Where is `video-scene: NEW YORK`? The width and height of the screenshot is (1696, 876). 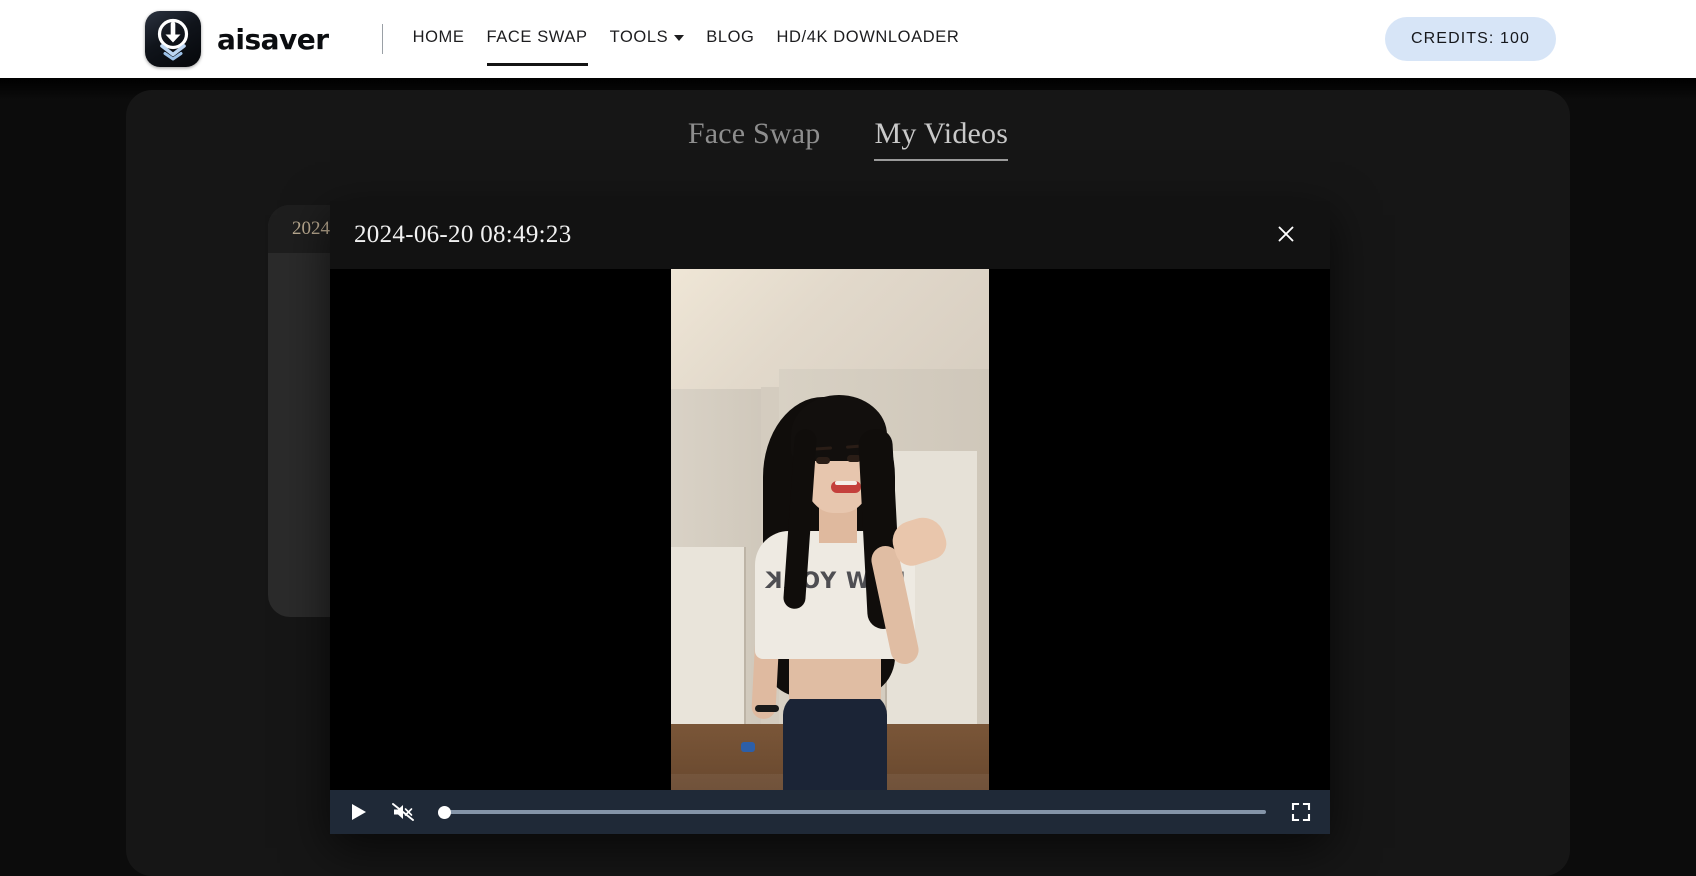
video-scene: NEW YORK is located at coordinates (830, 551).